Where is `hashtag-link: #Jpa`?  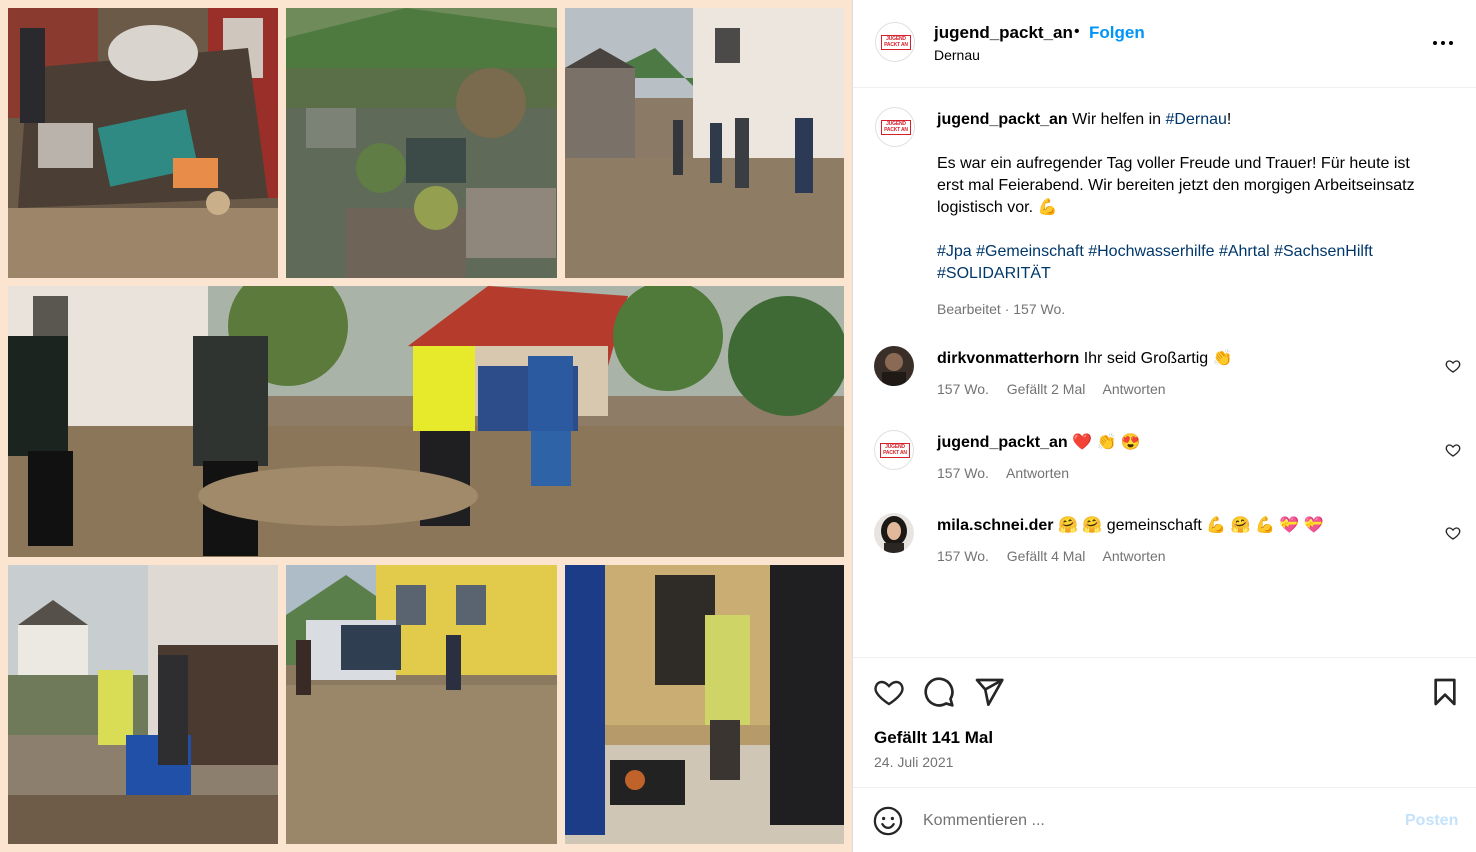
hashtag-link: #Jpa is located at coordinates (954, 251).